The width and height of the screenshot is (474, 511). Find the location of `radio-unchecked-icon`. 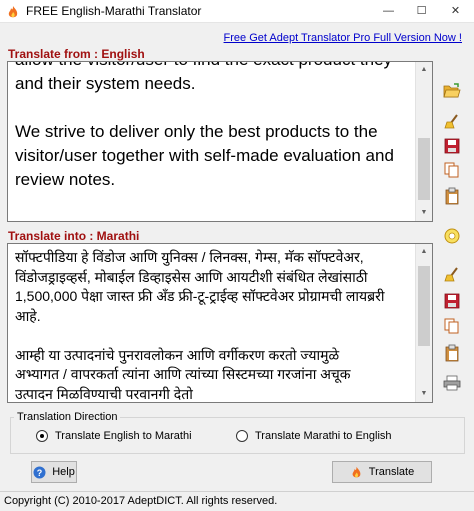

radio-unchecked-icon is located at coordinates (242, 436).